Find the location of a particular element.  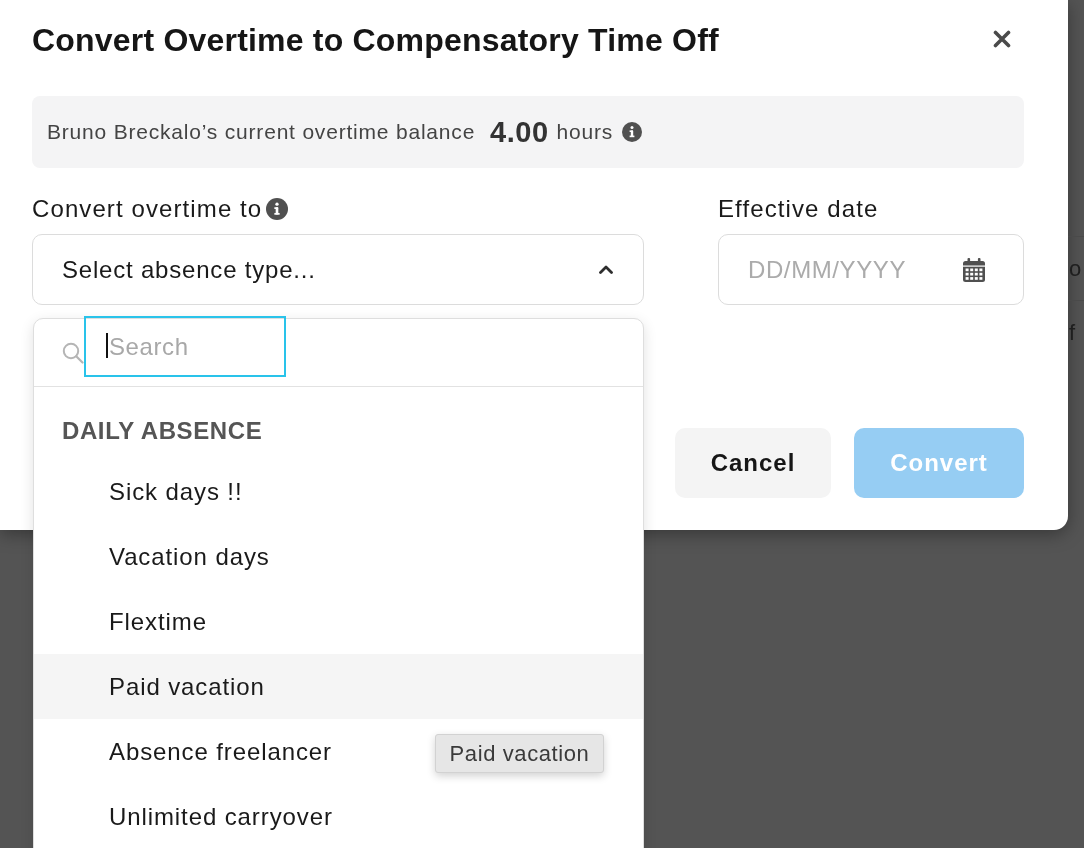

balance-unit: hours is located at coordinates (585, 132).